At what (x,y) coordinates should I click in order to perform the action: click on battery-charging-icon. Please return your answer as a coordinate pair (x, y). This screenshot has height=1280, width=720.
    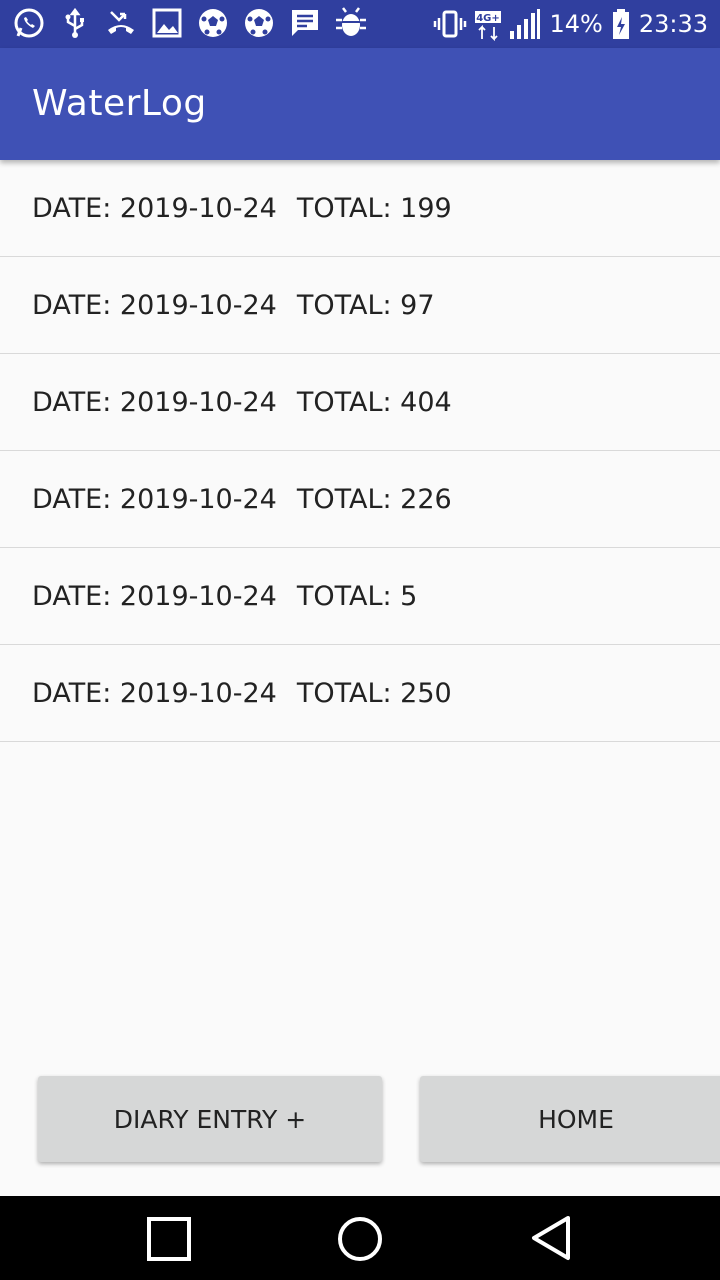
    Looking at the image, I should click on (620, 24).